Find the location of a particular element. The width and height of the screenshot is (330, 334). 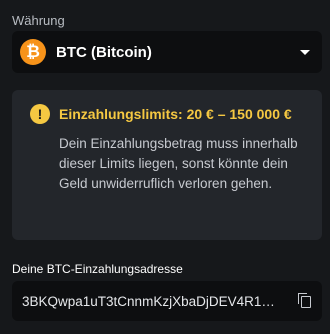

currency-select: ₿ BTC (Bitcoin) is located at coordinates (167, 52).